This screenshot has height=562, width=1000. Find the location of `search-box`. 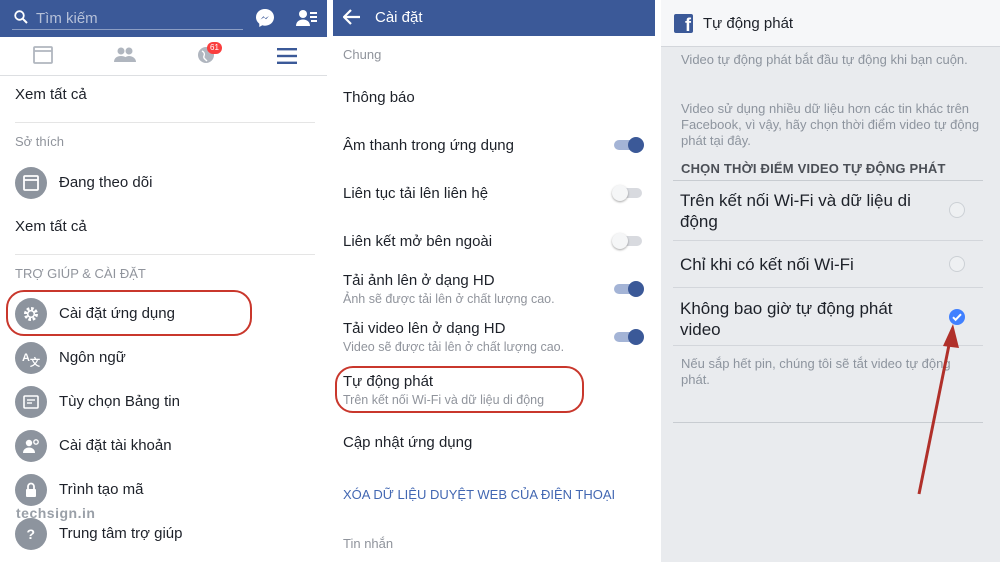

search-box is located at coordinates (127, 18).